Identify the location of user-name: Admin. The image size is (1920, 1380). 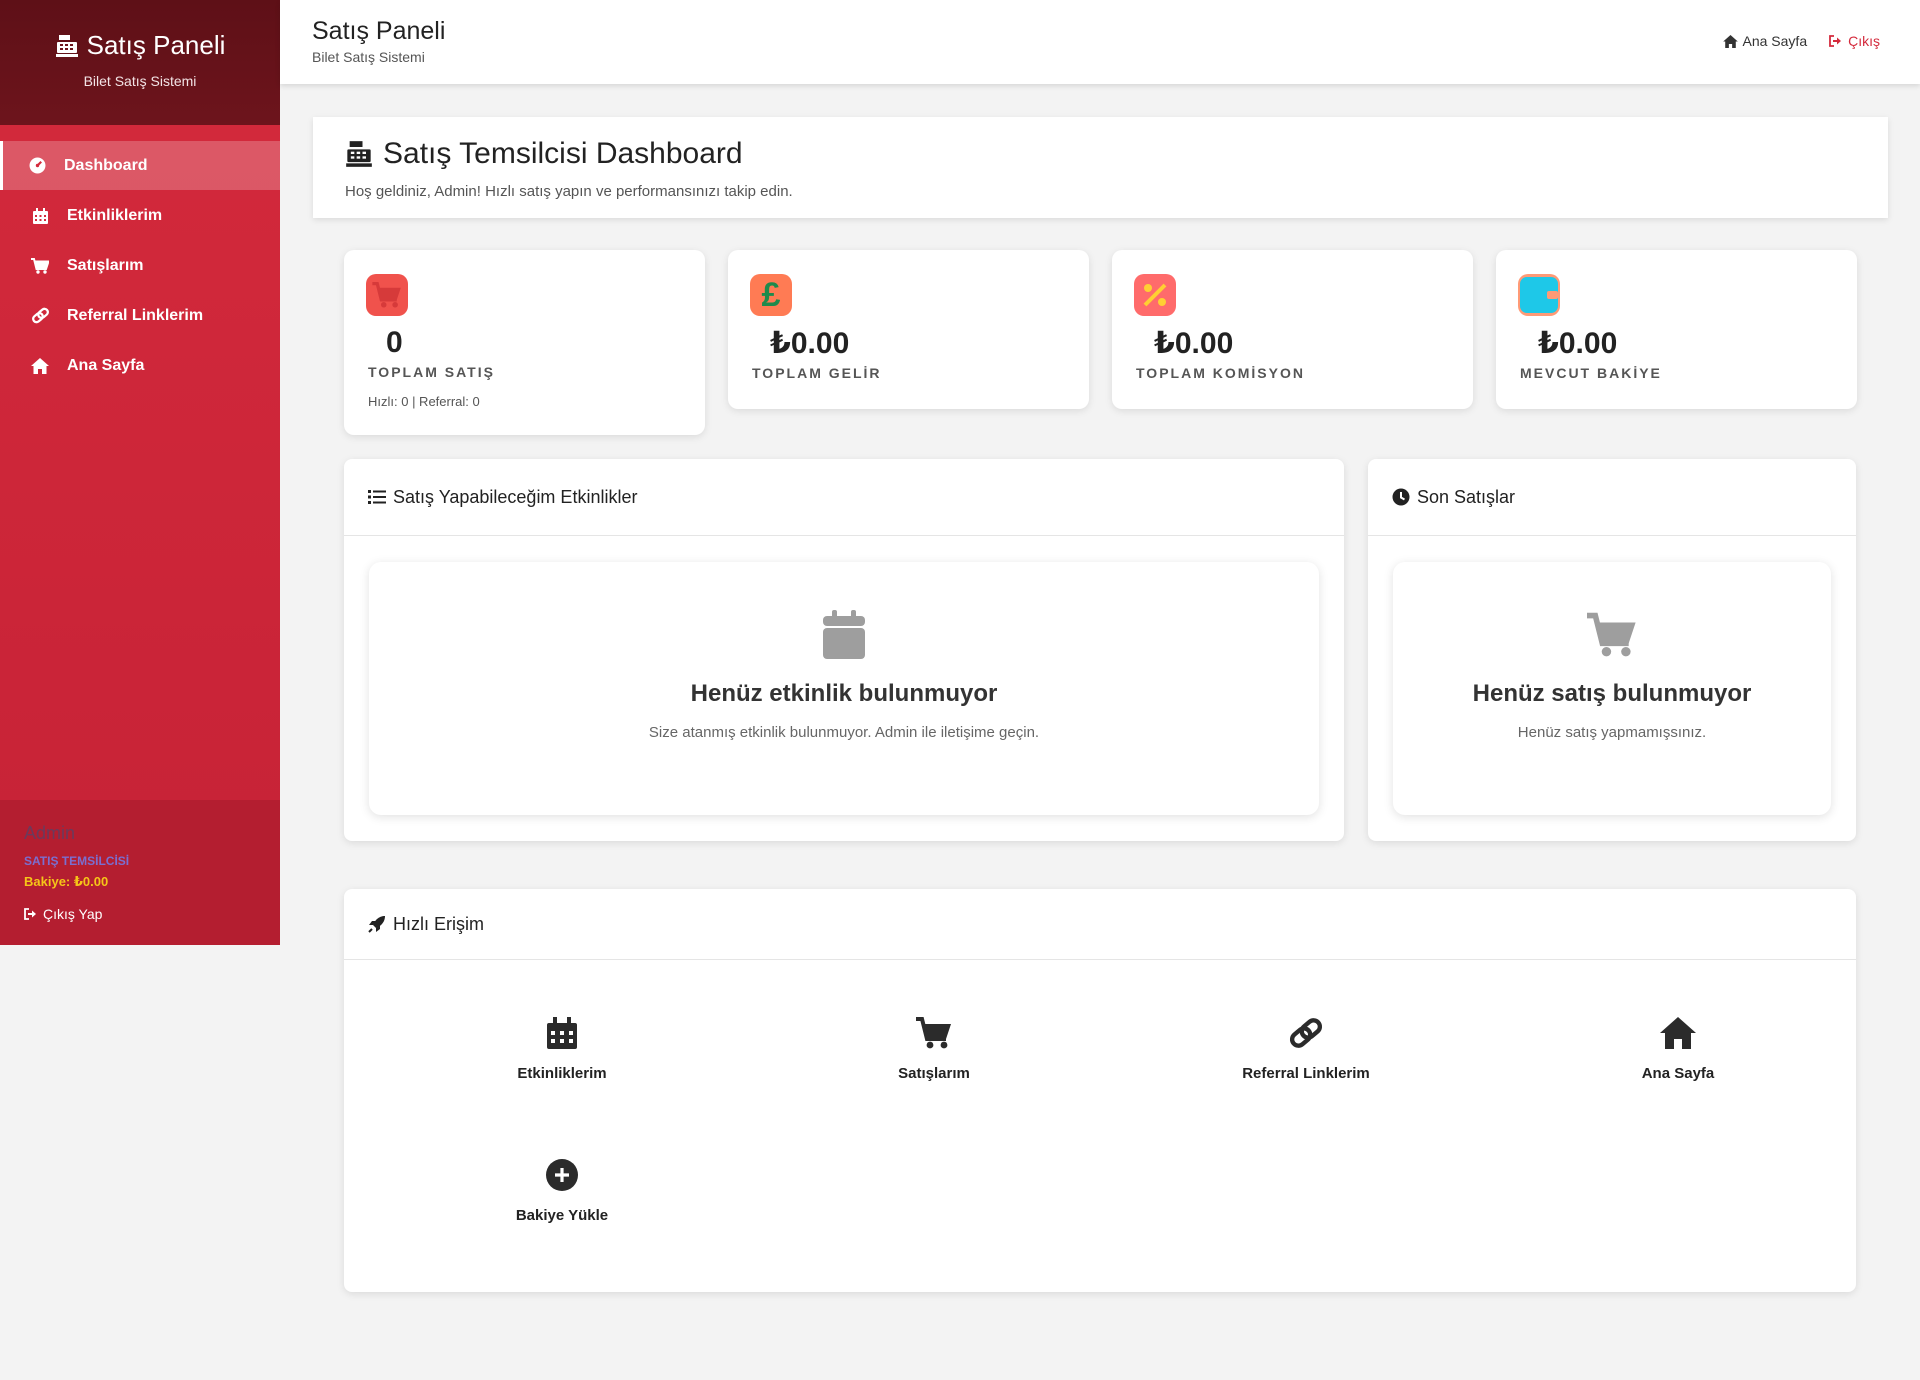
(50, 833).